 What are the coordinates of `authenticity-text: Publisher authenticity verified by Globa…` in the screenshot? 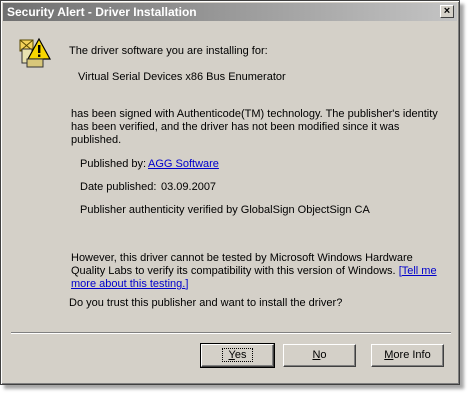 It's located at (225, 210).